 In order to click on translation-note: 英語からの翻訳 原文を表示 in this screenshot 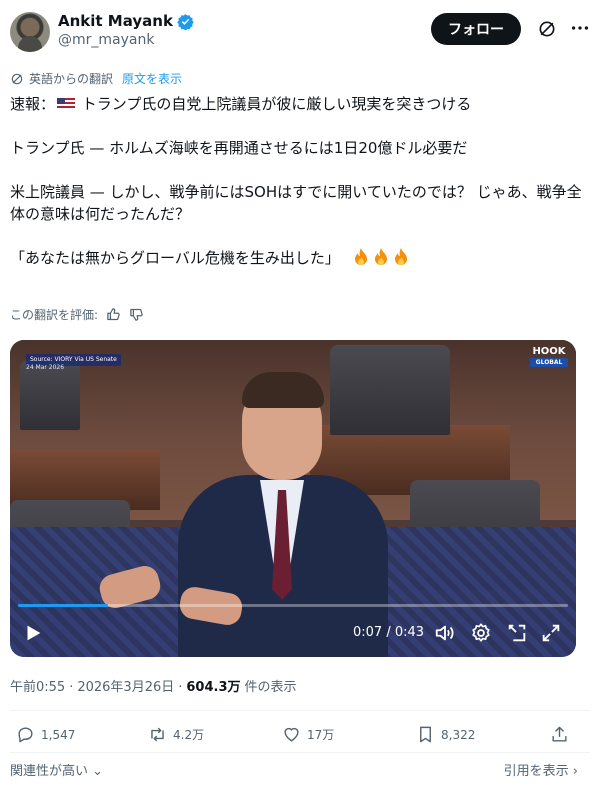, I will do `click(96, 78)`.